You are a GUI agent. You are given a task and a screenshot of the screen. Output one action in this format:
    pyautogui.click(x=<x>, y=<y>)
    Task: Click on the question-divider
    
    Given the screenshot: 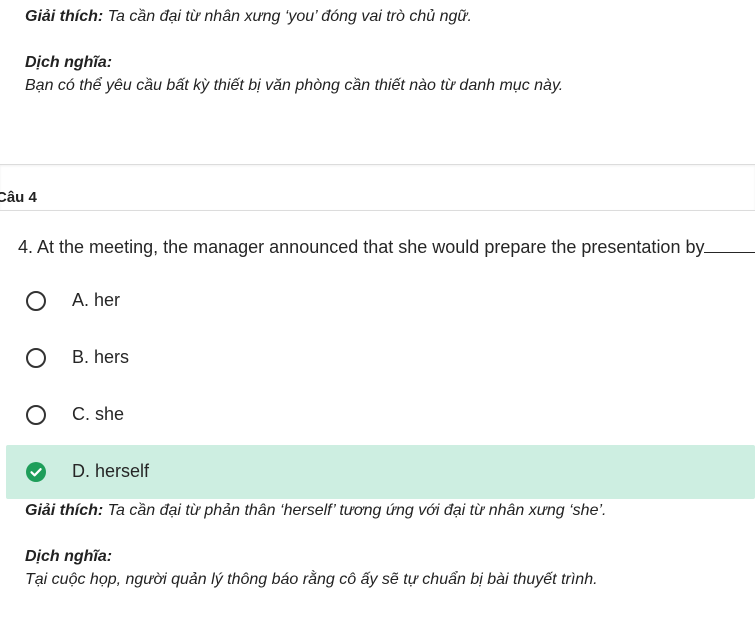 What is the action you would take?
    pyautogui.click(x=377, y=187)
    